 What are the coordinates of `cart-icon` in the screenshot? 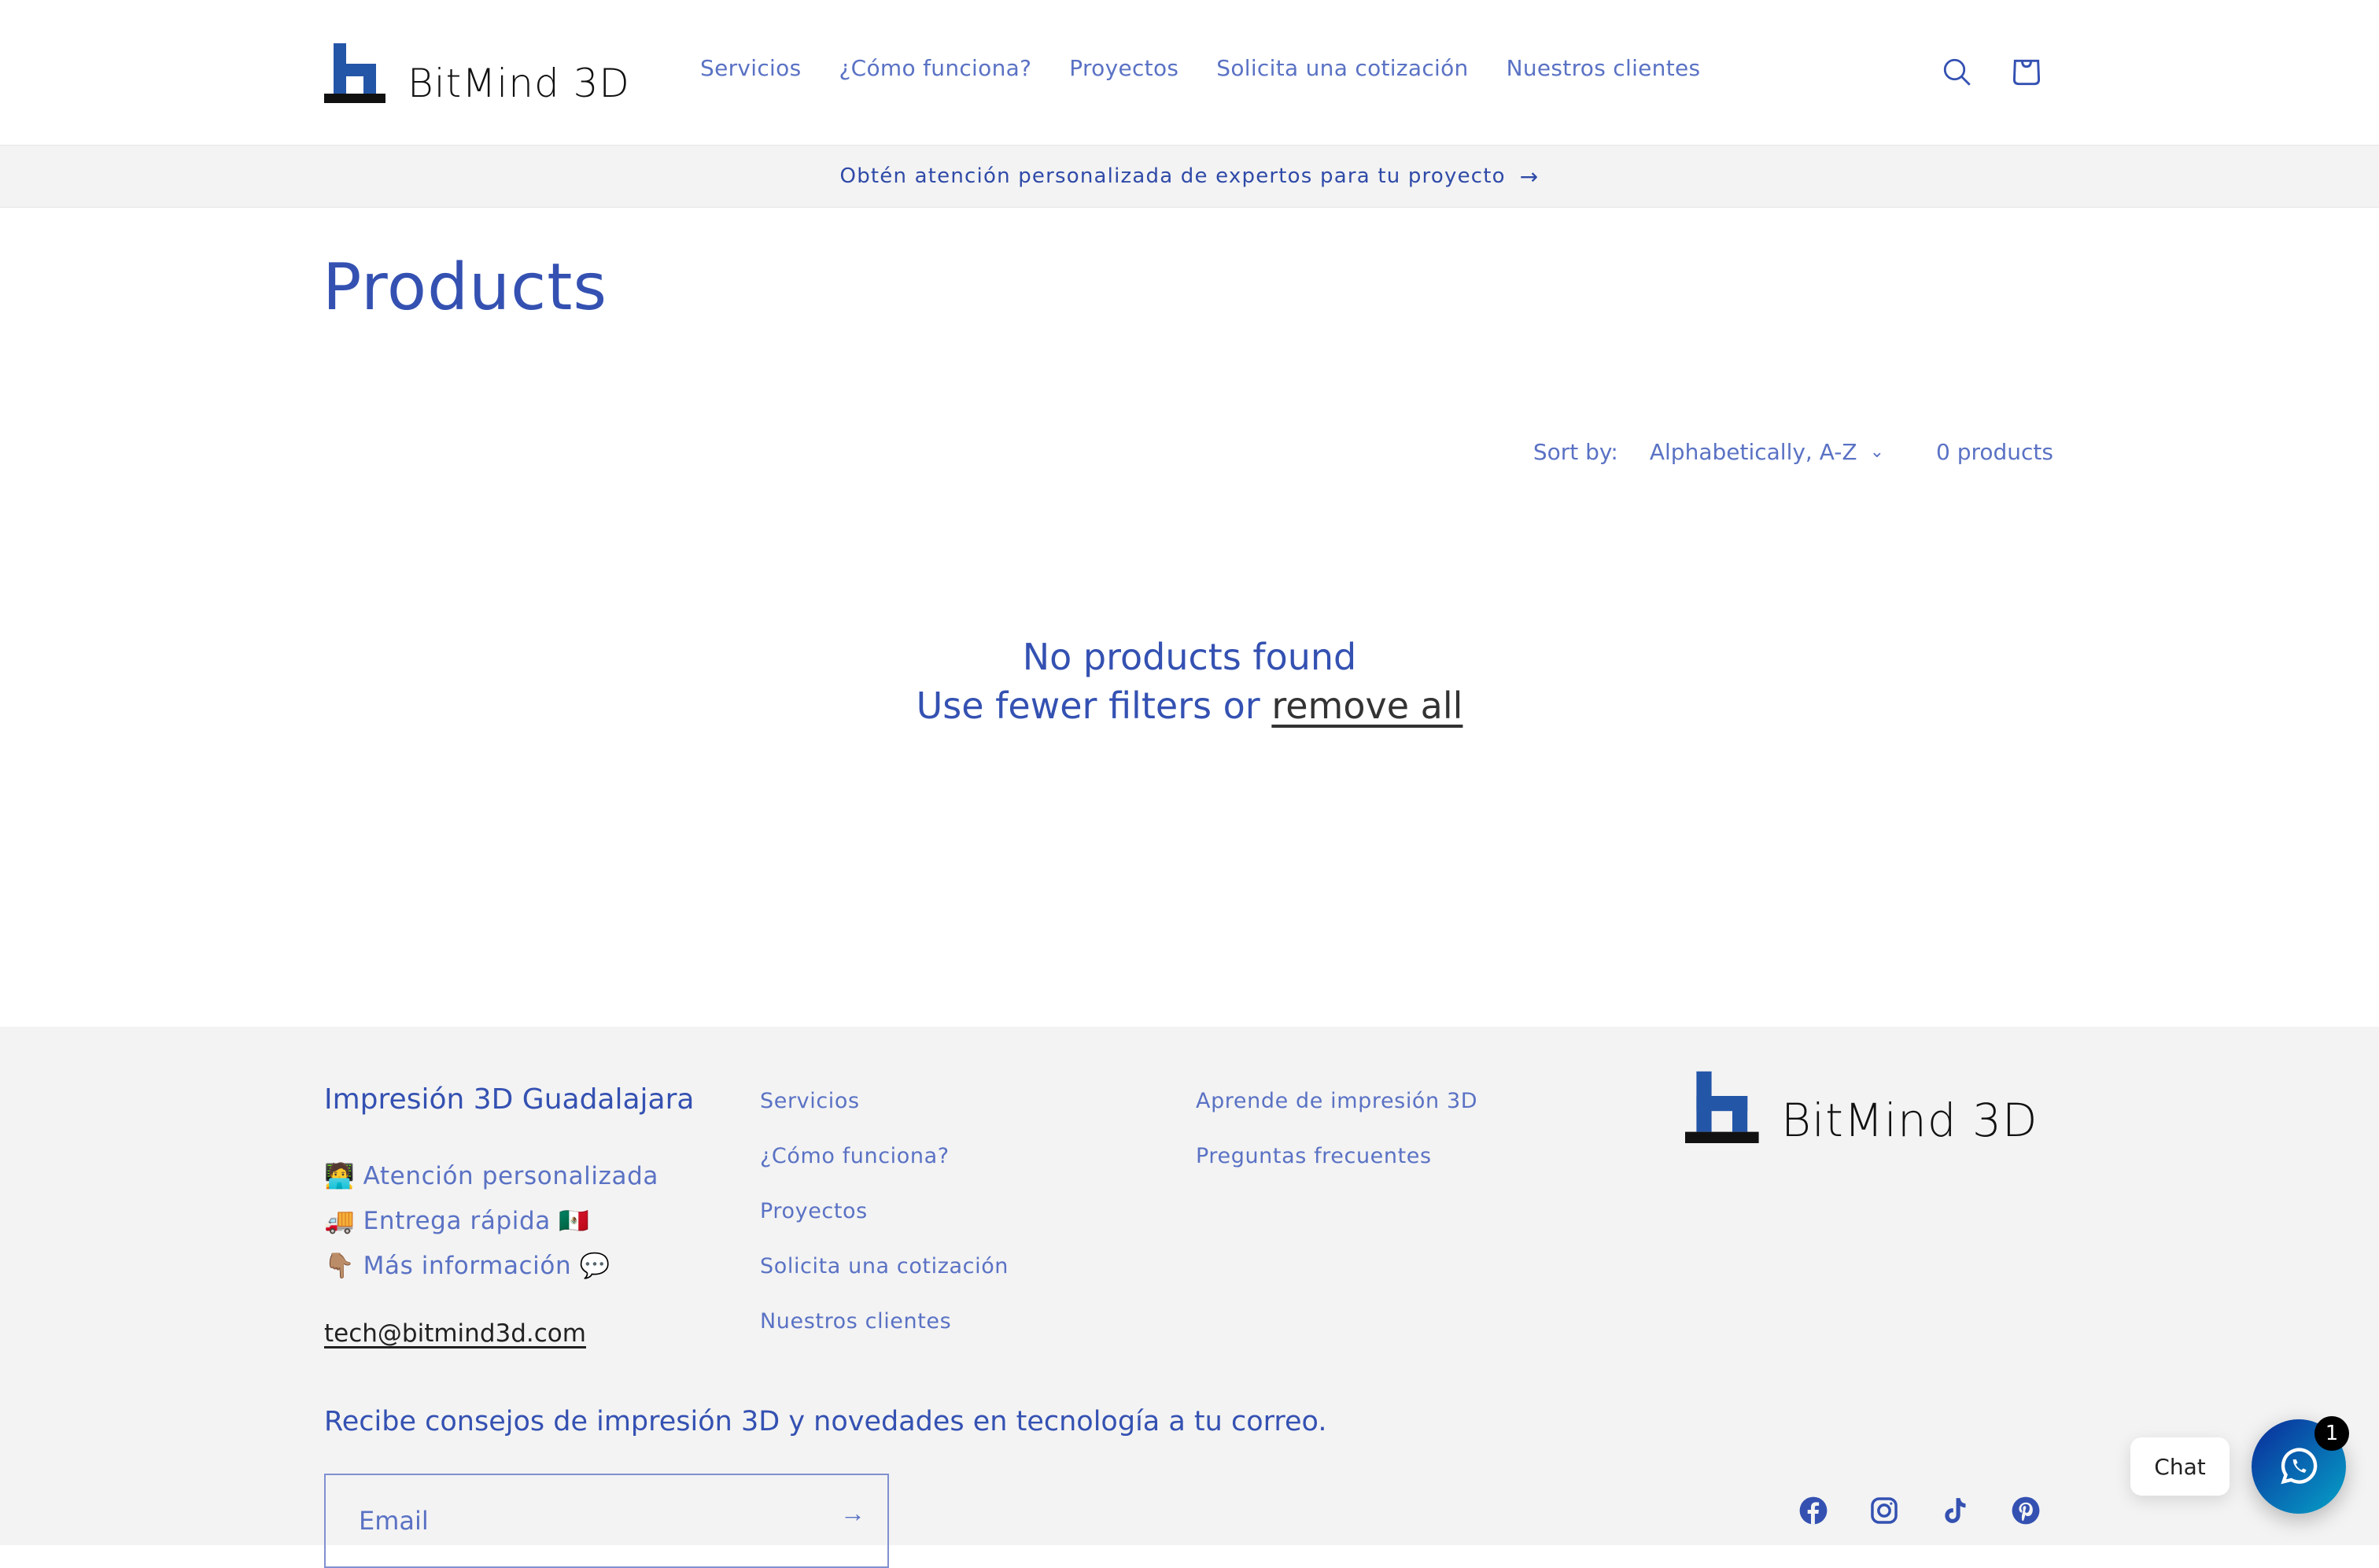 It's located at (2026, 73).